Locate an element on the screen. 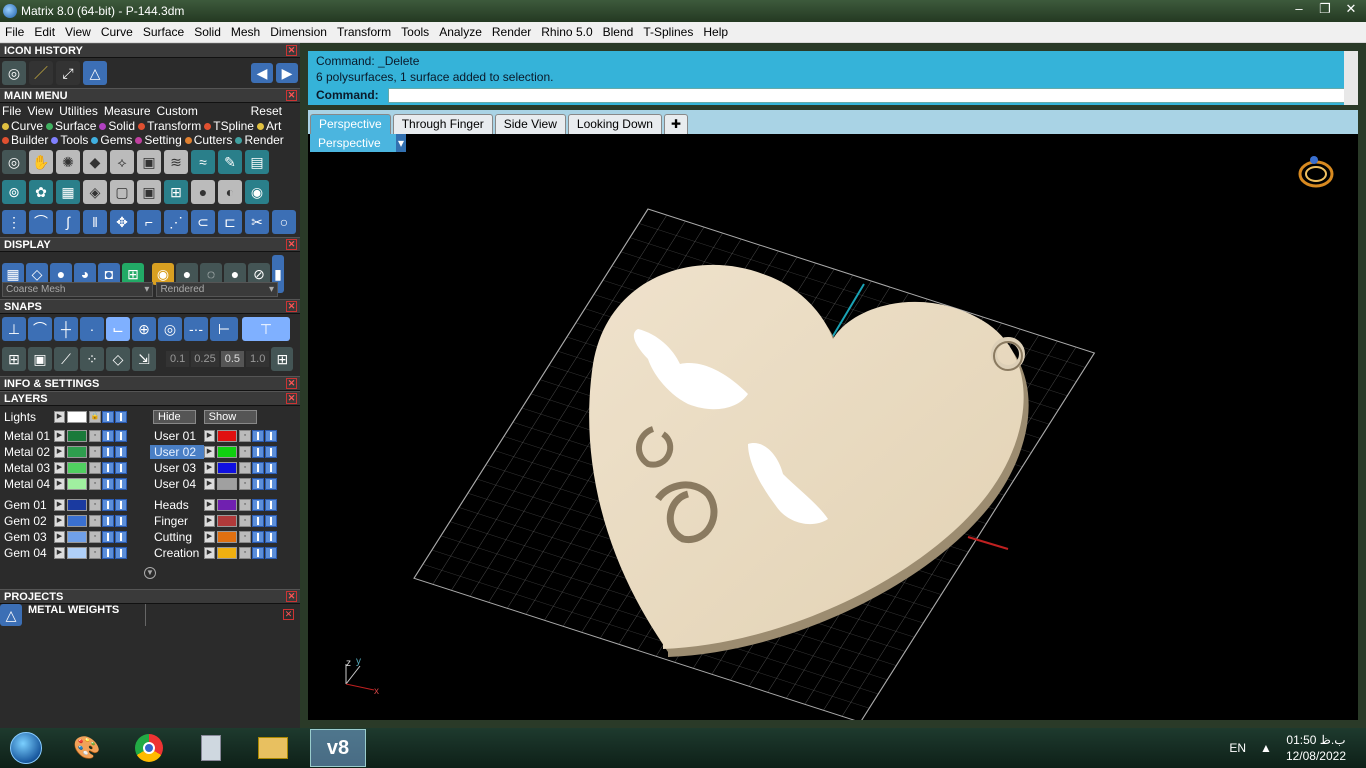 The height and width of the screenshot is (768, 1366). menu-tsplines: T-Splines is located at coordinates (668, 32).